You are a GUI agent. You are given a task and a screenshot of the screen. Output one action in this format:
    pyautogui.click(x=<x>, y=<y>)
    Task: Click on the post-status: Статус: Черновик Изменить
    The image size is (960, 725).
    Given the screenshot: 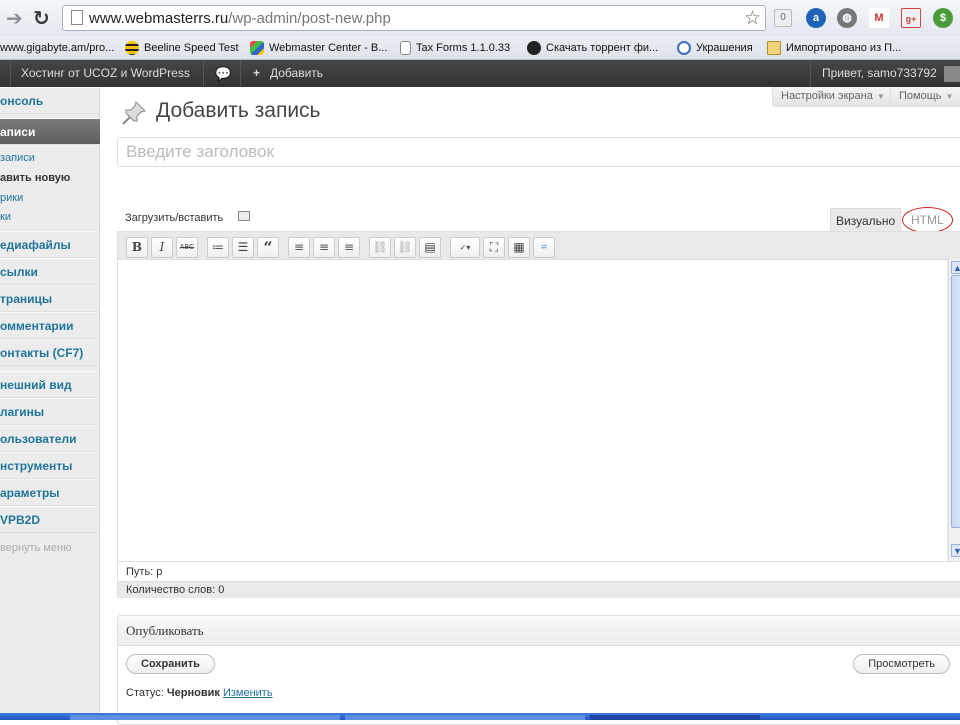 What is the action you would take?
    pyautogui.click(x=199, y=693)
    